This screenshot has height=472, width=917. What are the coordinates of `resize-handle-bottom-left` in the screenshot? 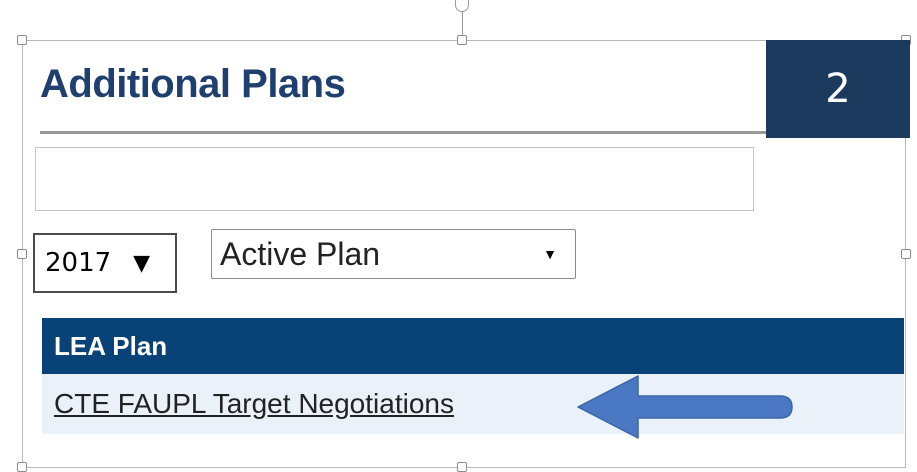 It's located at (22, 467).